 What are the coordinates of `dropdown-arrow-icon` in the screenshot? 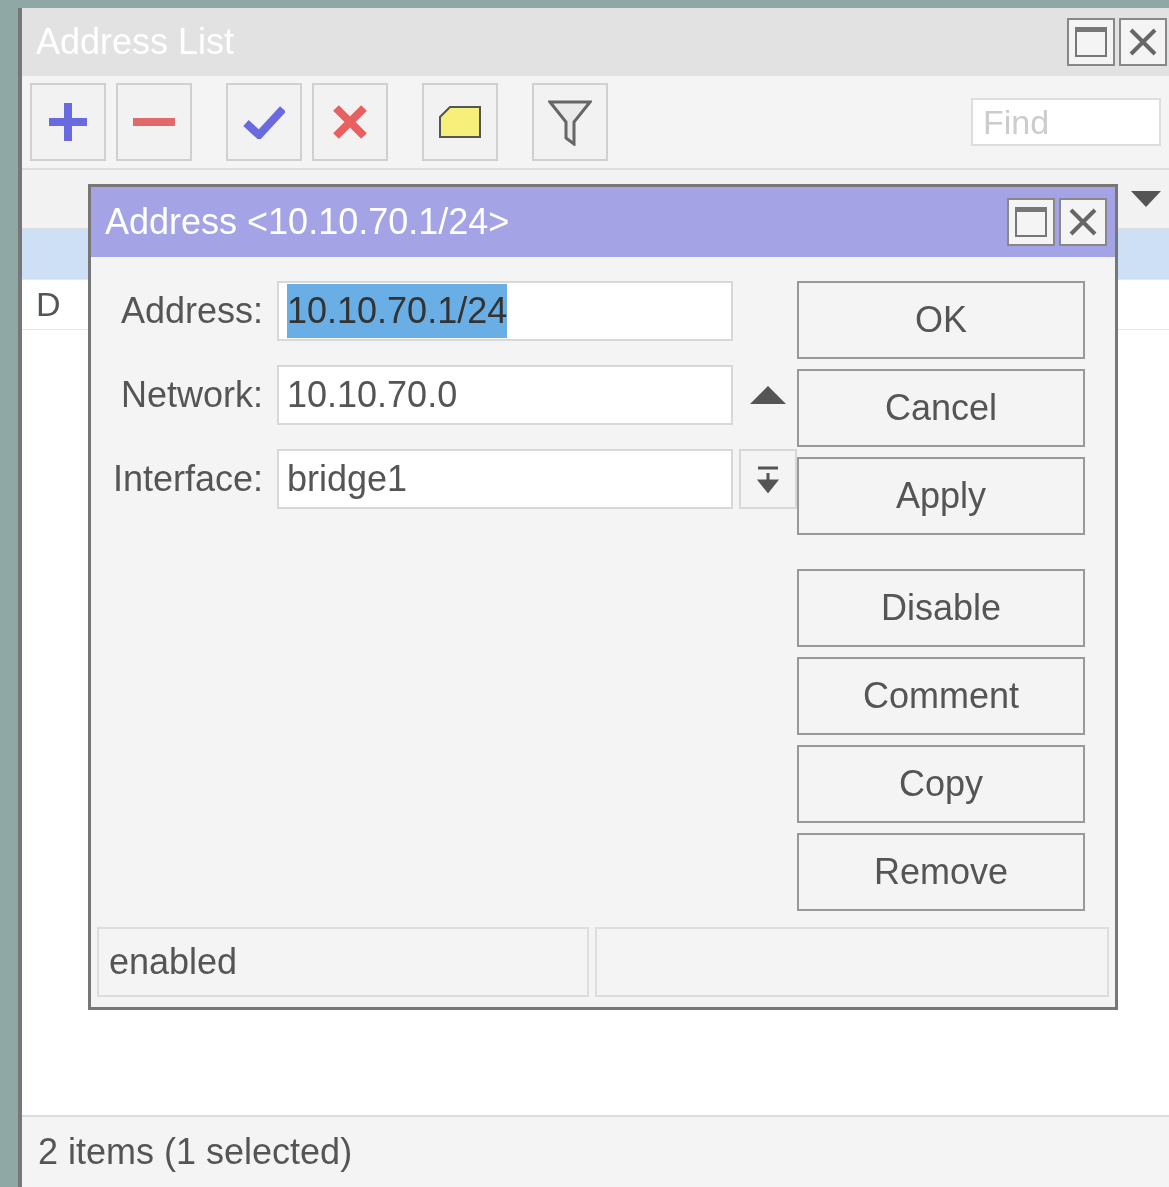 It's located at (1146, 199).